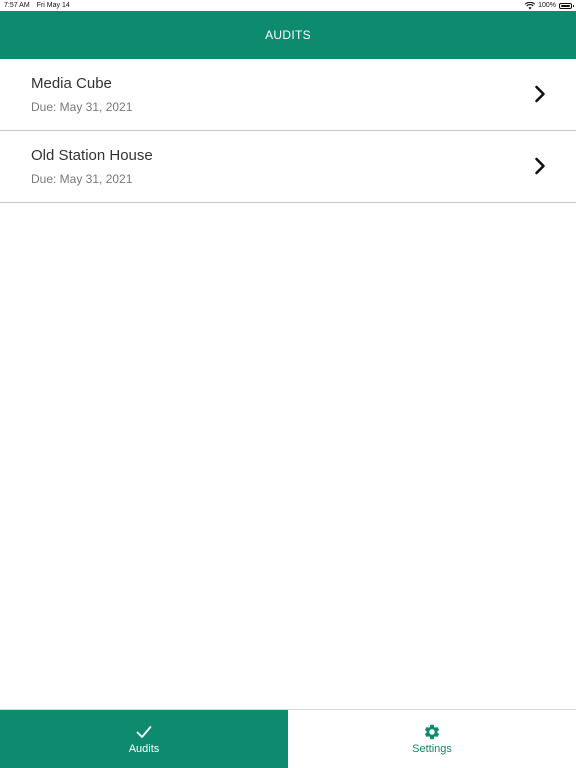  Describe the element at coordinates (547, 5) in the screenshot. I see `battery-percent: 100%` at that location.